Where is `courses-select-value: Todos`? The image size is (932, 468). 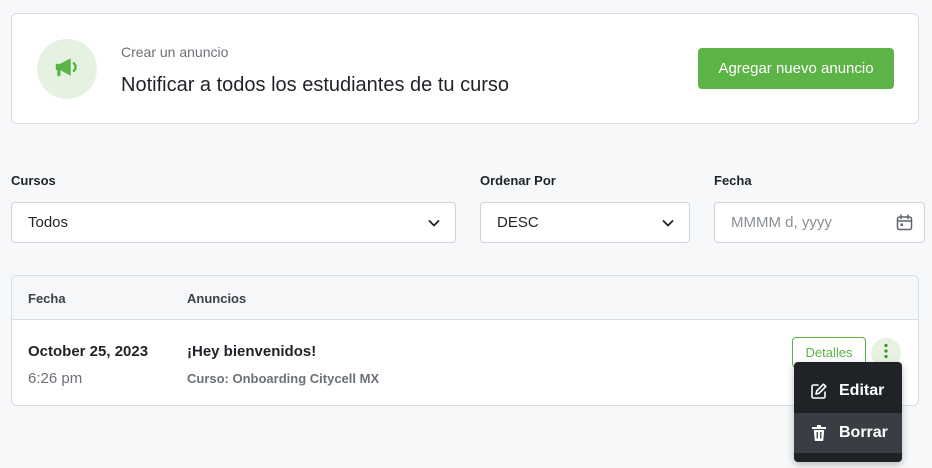 courses-select-value: Todos is located at coordinates (48, 222).